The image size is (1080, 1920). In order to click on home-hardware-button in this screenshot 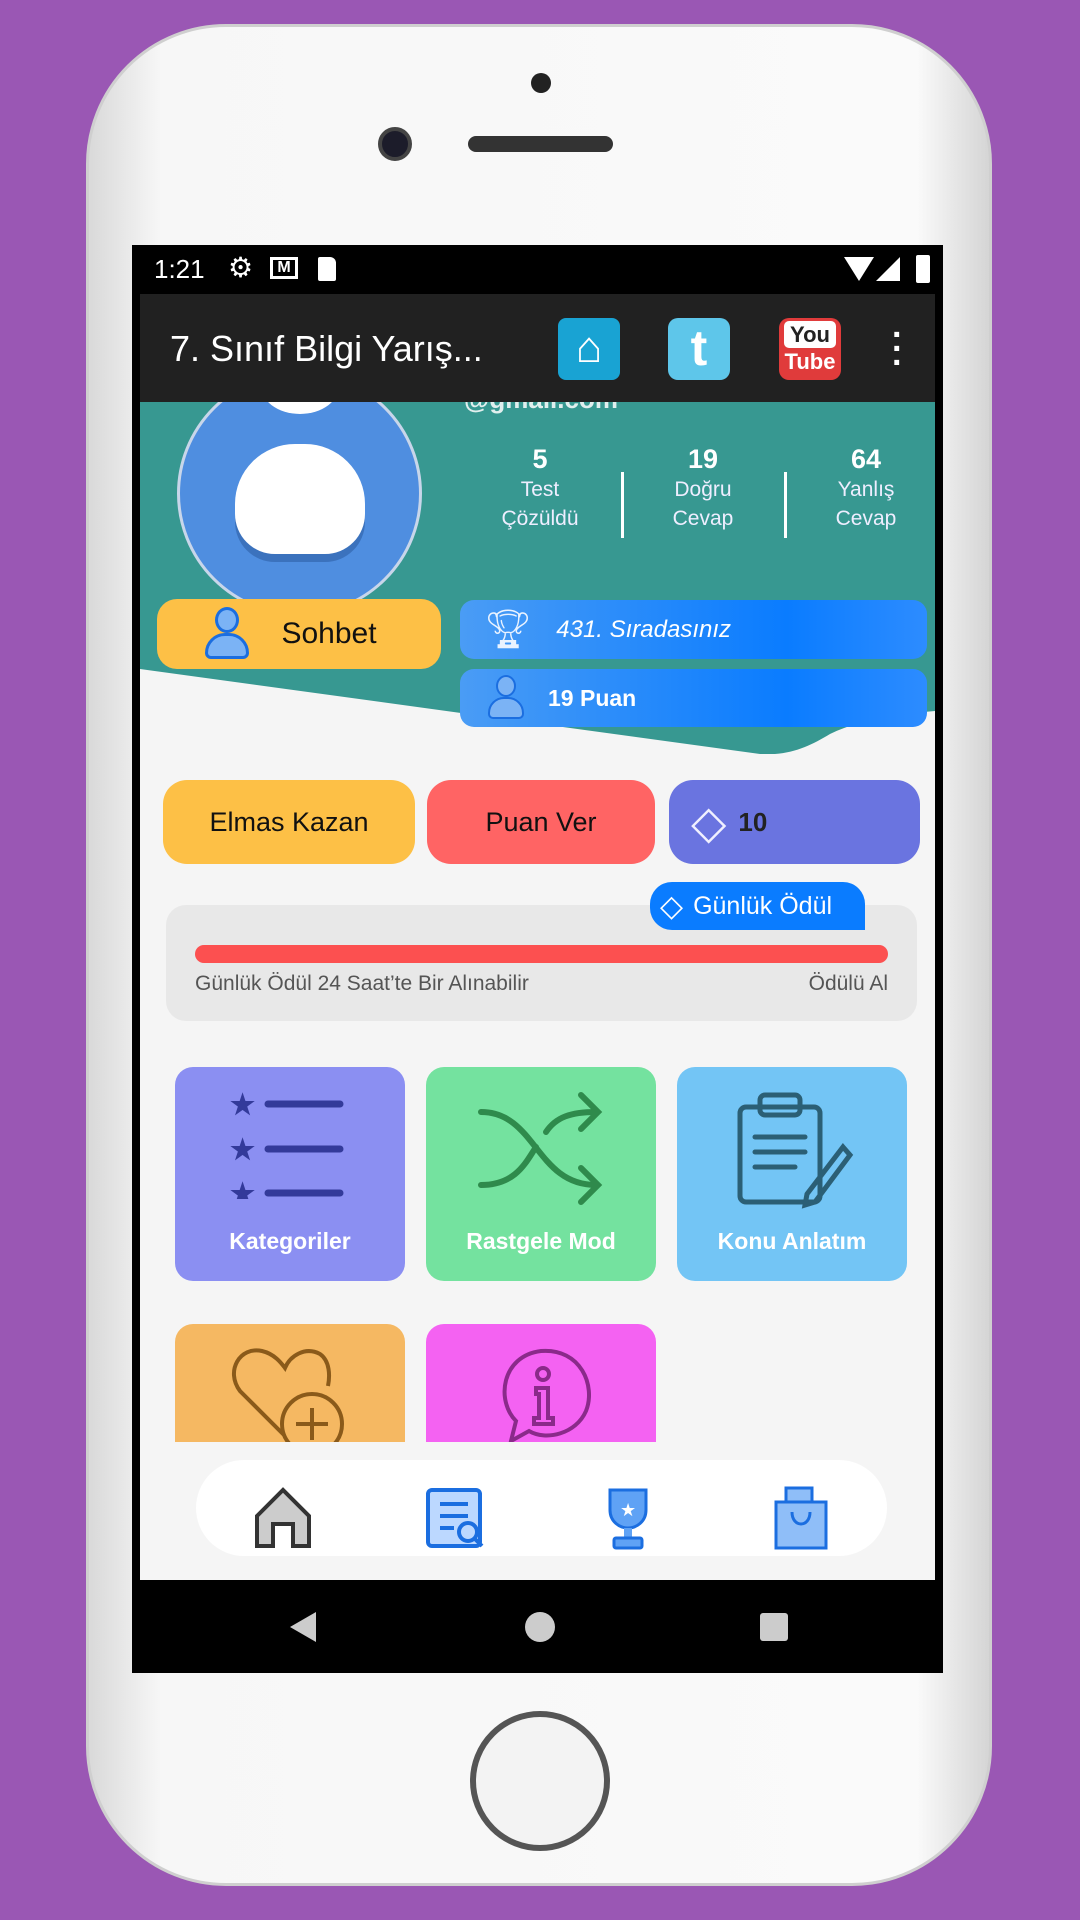, I will do `click(540, 1781)`.